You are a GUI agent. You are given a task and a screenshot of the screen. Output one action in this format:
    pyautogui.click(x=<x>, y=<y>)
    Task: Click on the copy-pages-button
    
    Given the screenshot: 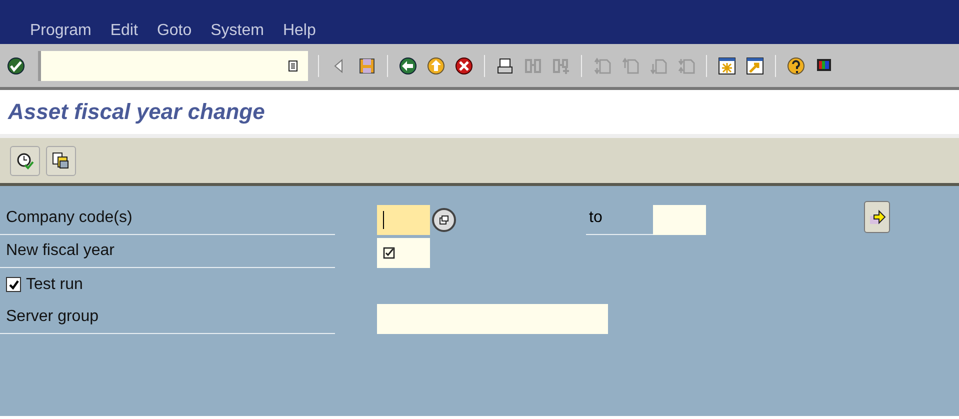 What is the action you would take?
    pyautogui.click(x=61, y=161)
    